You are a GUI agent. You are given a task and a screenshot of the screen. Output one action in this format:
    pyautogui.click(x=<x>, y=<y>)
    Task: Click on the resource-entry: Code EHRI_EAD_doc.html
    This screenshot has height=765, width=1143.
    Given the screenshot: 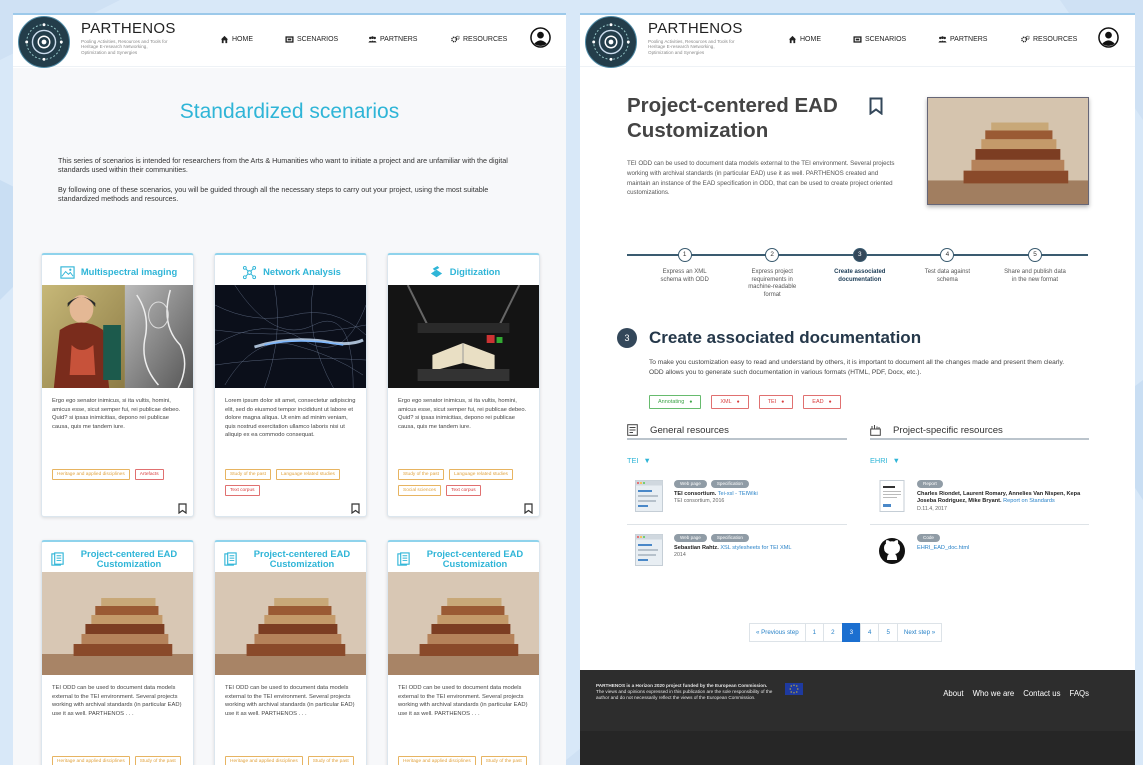 What is the action you would take?
    pyautogui.click(x=983, y=556)
    